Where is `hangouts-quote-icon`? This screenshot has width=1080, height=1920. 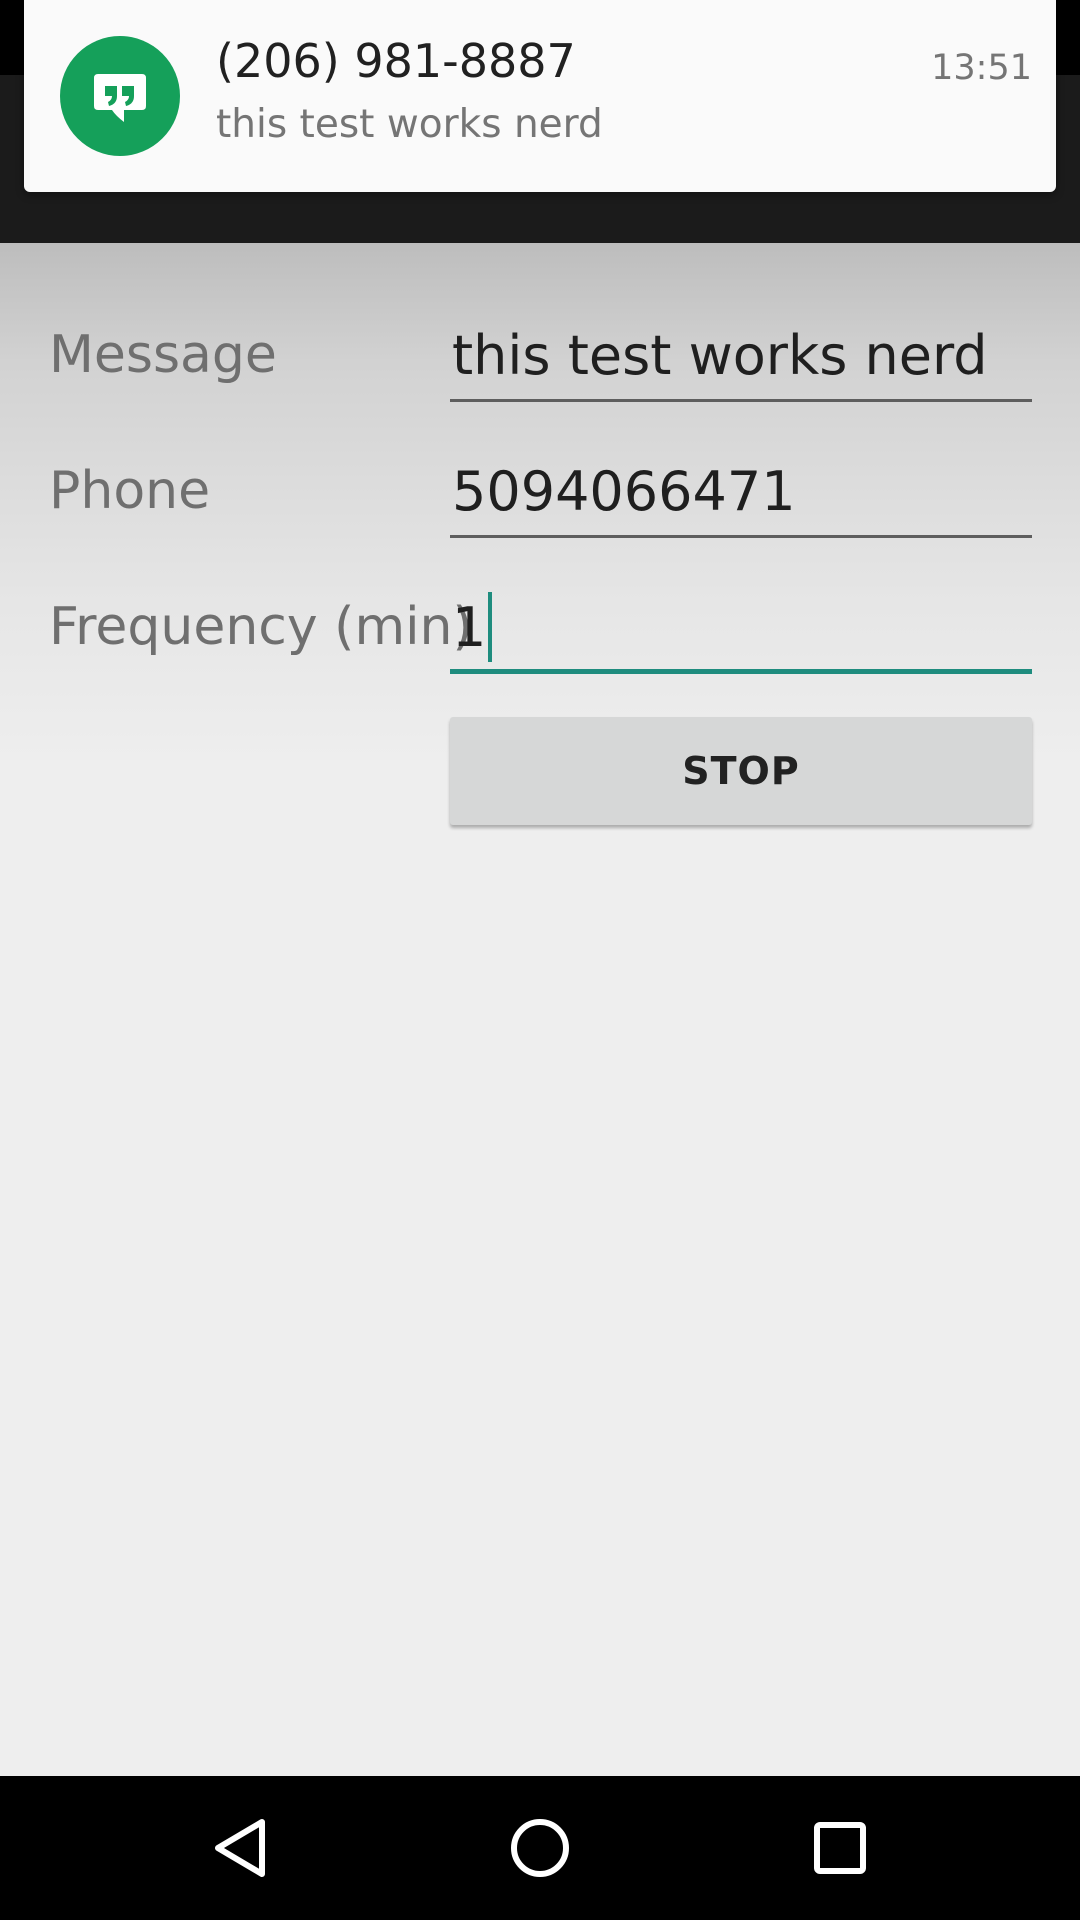
hangouts-quote-icon is located at coordinates (120, 96).